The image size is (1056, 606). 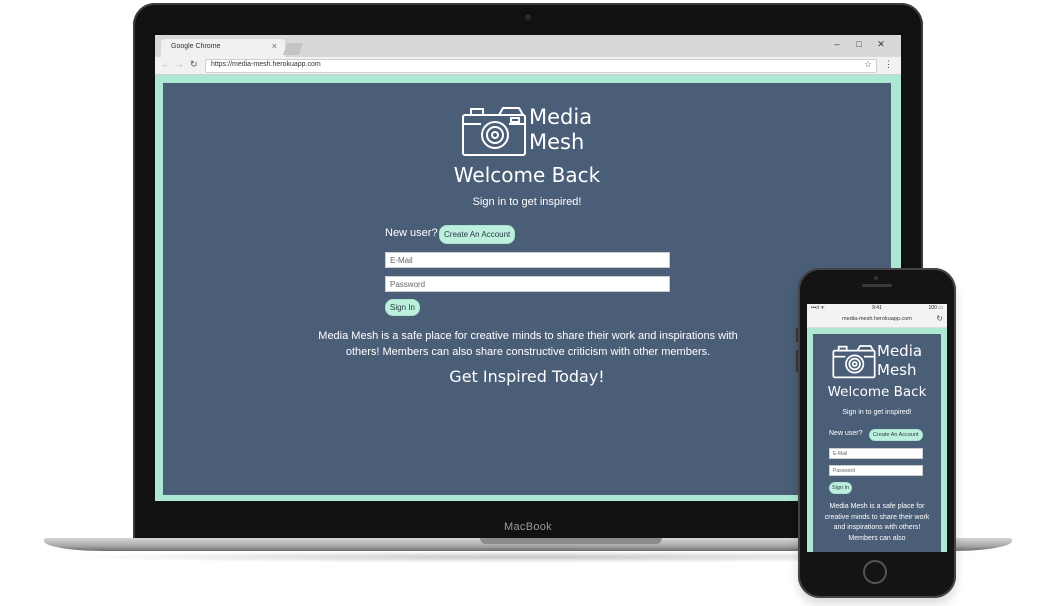 I want to click on close-window-icon: ✕, so click(x=881, y=44).